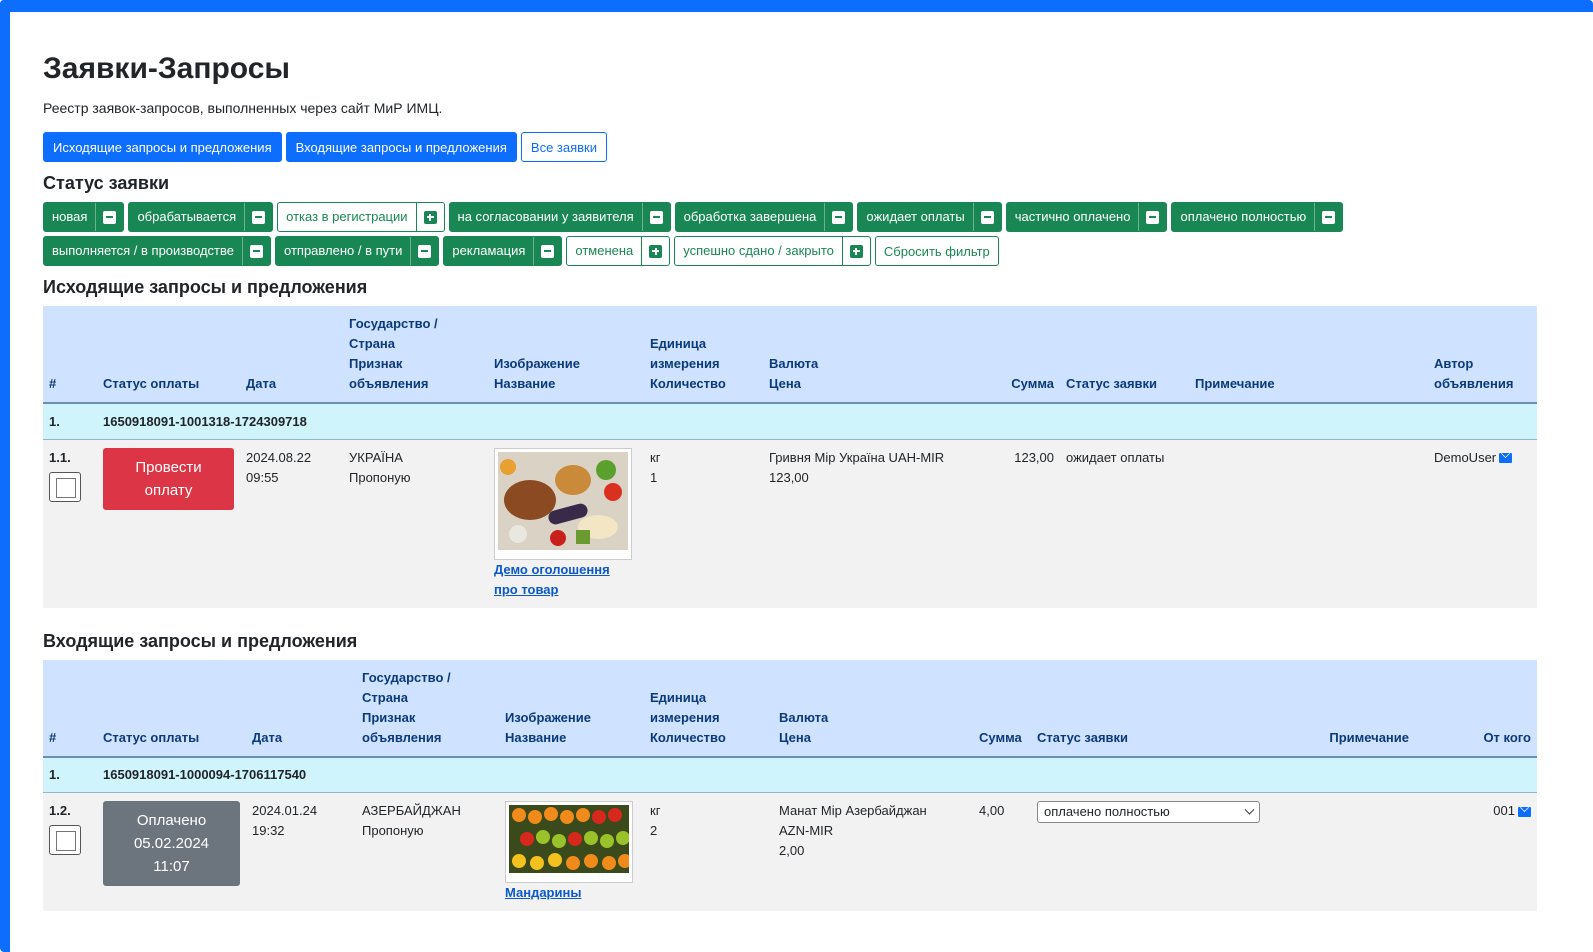 This screenshot has width=1593, height=952. What do you see at coordinates (5, 476) in the screenshot?
I see `window-left-border` at bounding box center [5, 476].